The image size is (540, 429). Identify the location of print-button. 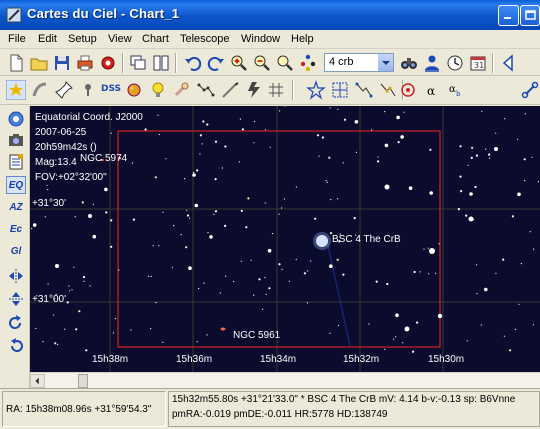
(85, 63).